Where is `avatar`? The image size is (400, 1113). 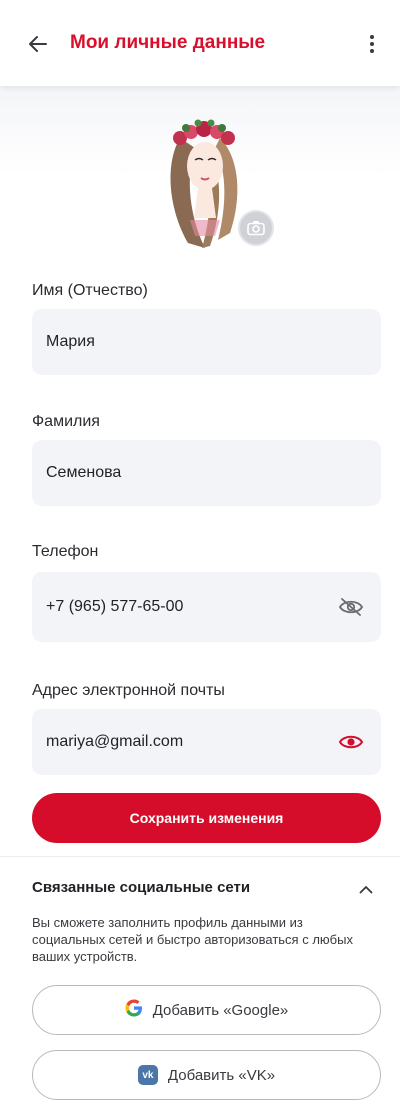 avatar is located at coordinates (205, 180).